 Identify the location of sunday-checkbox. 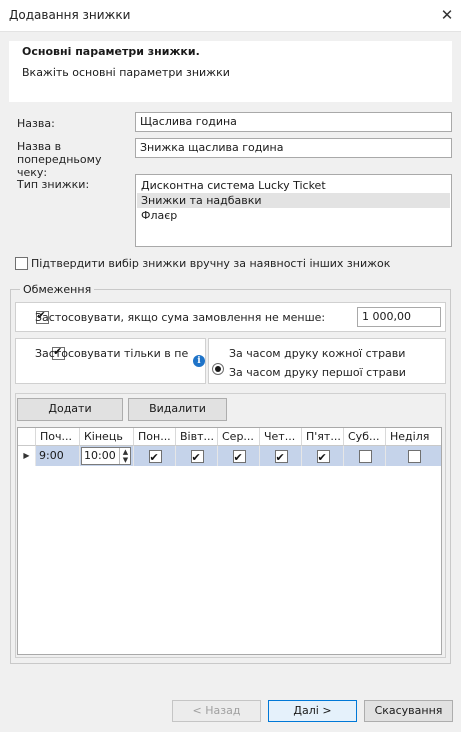
(414, 456).